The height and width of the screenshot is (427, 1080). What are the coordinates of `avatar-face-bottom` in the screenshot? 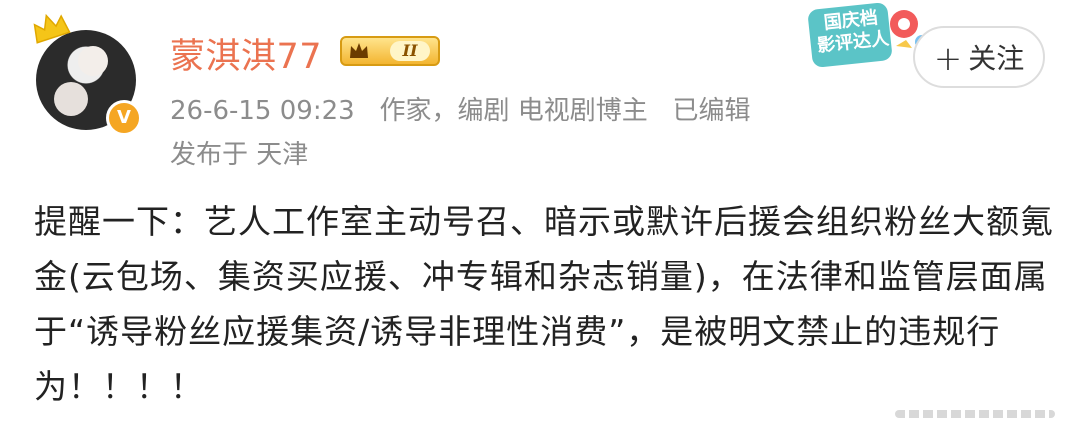 It's located at (71, 99).